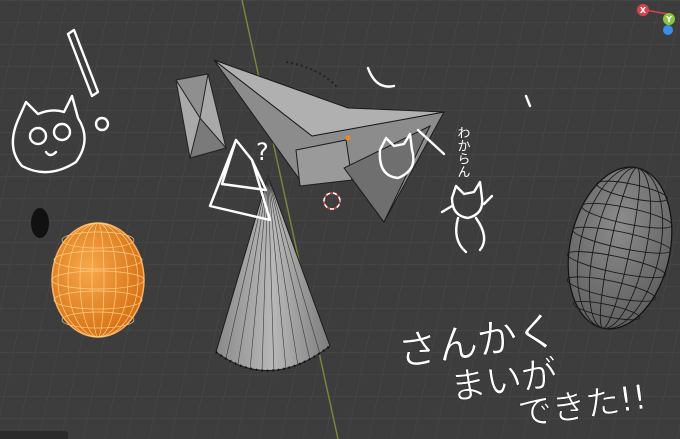 Image resolution: width=680 pixels, height=439 pixels. Describe the element at coordinates (34, 435) in the screenshot. I see `status-bar-corner` at that location.